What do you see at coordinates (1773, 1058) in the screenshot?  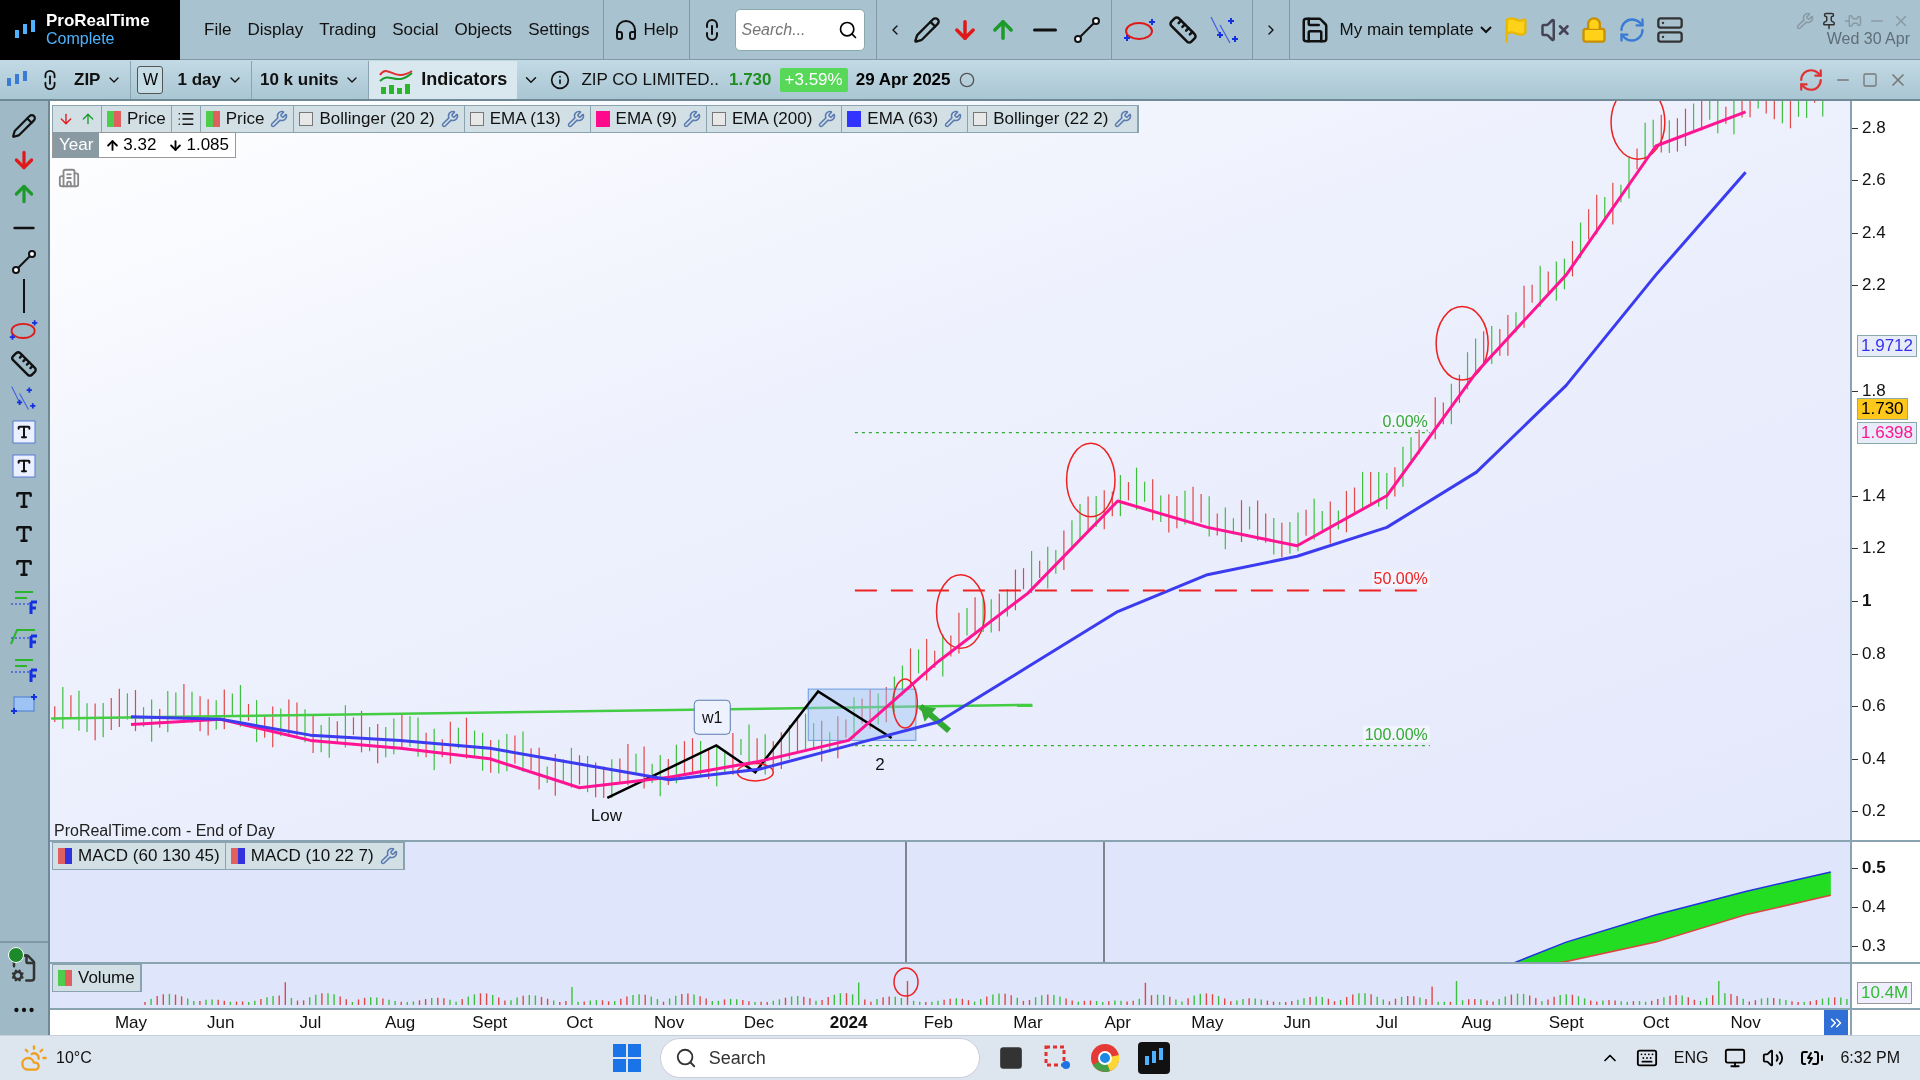 I see `volume-icon` at bounding box center [1773, 1058].